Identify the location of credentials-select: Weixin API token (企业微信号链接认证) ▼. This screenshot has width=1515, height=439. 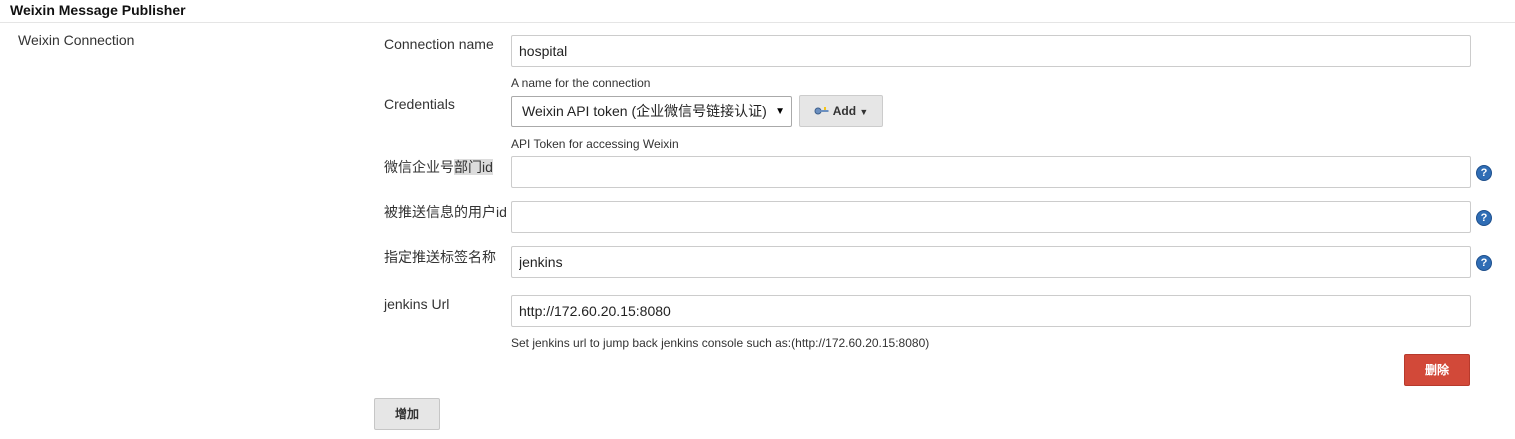
(651, 111).